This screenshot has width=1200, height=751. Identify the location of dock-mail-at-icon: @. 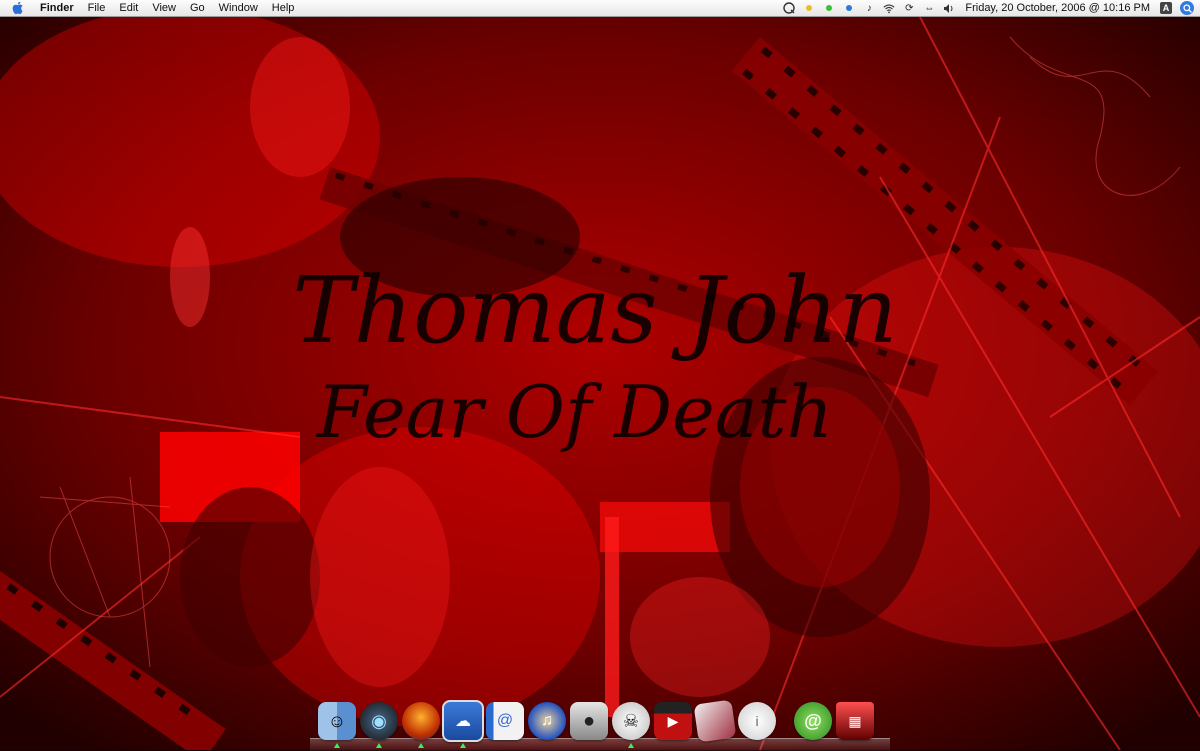
(813, 721).